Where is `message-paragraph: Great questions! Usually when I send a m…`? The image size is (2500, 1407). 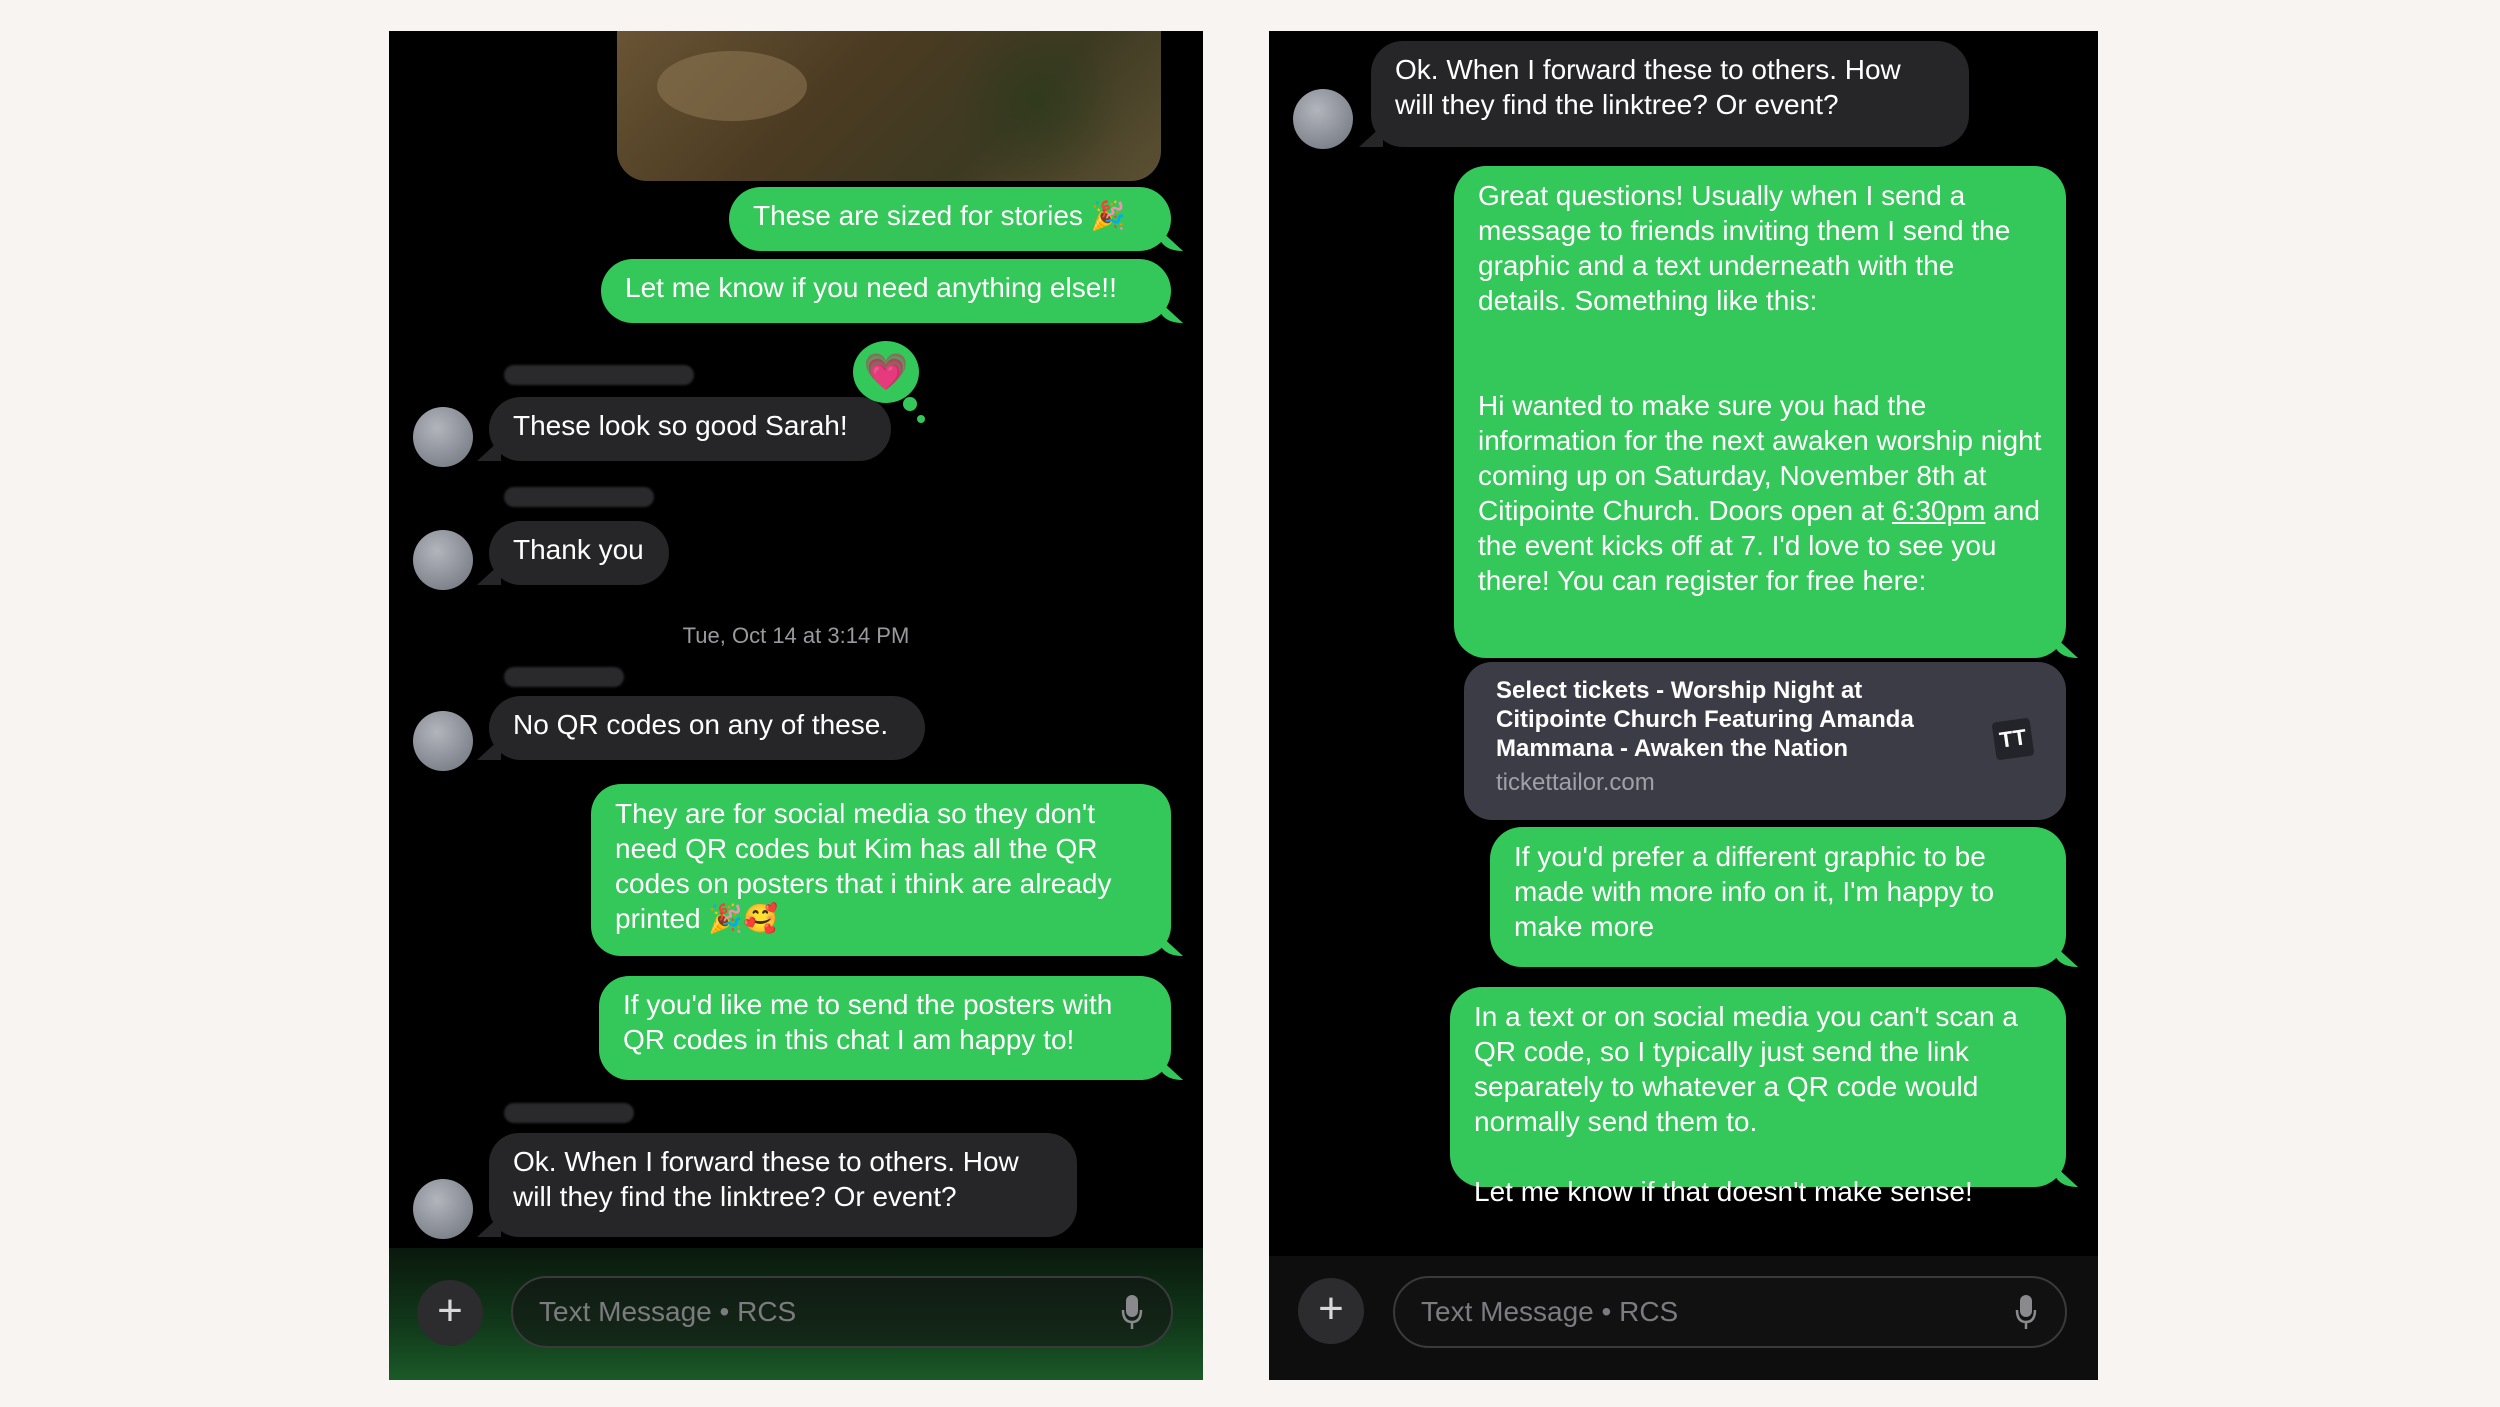
message-paragraph: Great questions! Usually when I send a m… is located at coordinates (1744, 248).